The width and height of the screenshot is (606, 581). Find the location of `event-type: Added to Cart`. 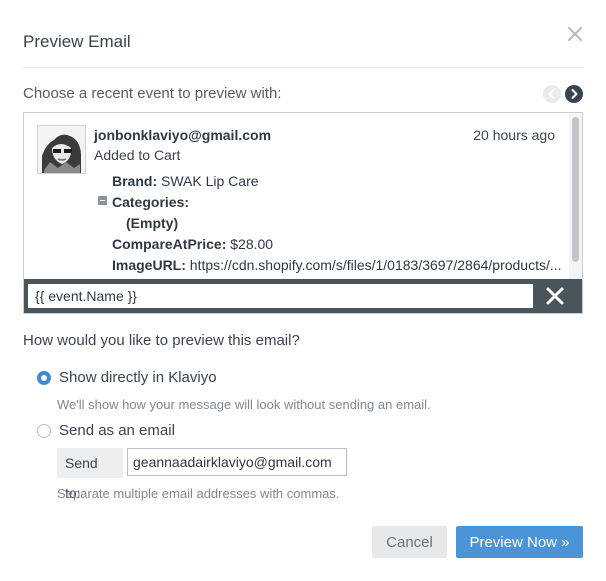

event-type: Added to Cart is located at coordinates (137, 155).